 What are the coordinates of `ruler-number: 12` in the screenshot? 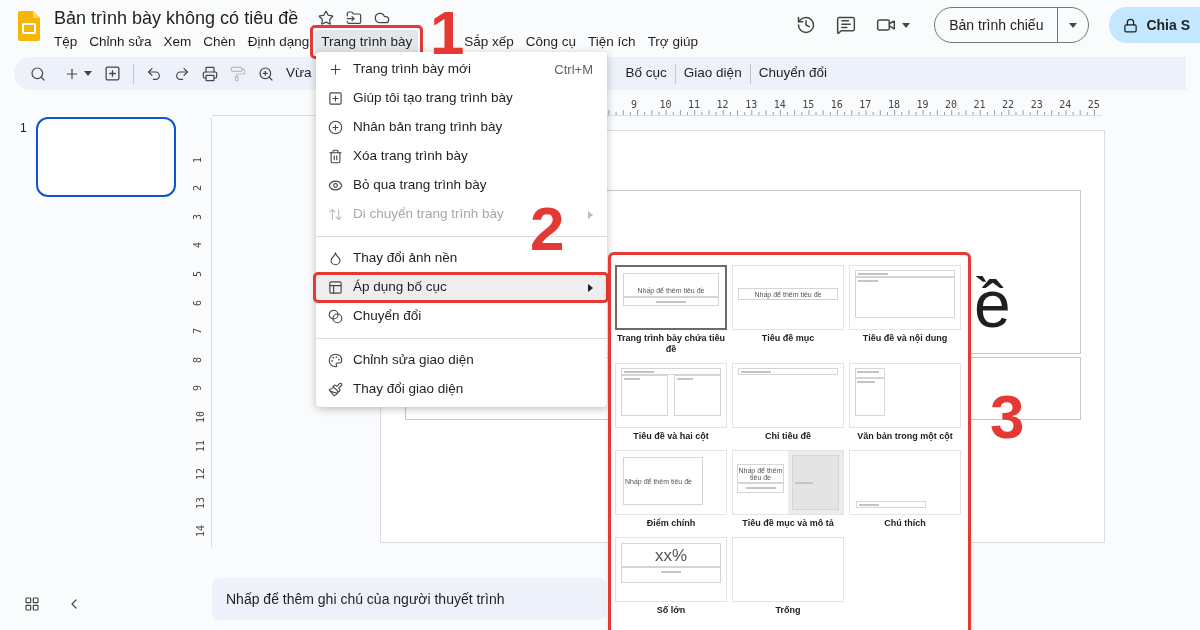 It's located at (201, 474).